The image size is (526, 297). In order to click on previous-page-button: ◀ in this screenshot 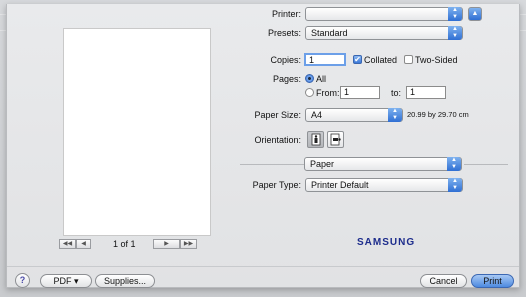, I will do `click(83, 244)`.